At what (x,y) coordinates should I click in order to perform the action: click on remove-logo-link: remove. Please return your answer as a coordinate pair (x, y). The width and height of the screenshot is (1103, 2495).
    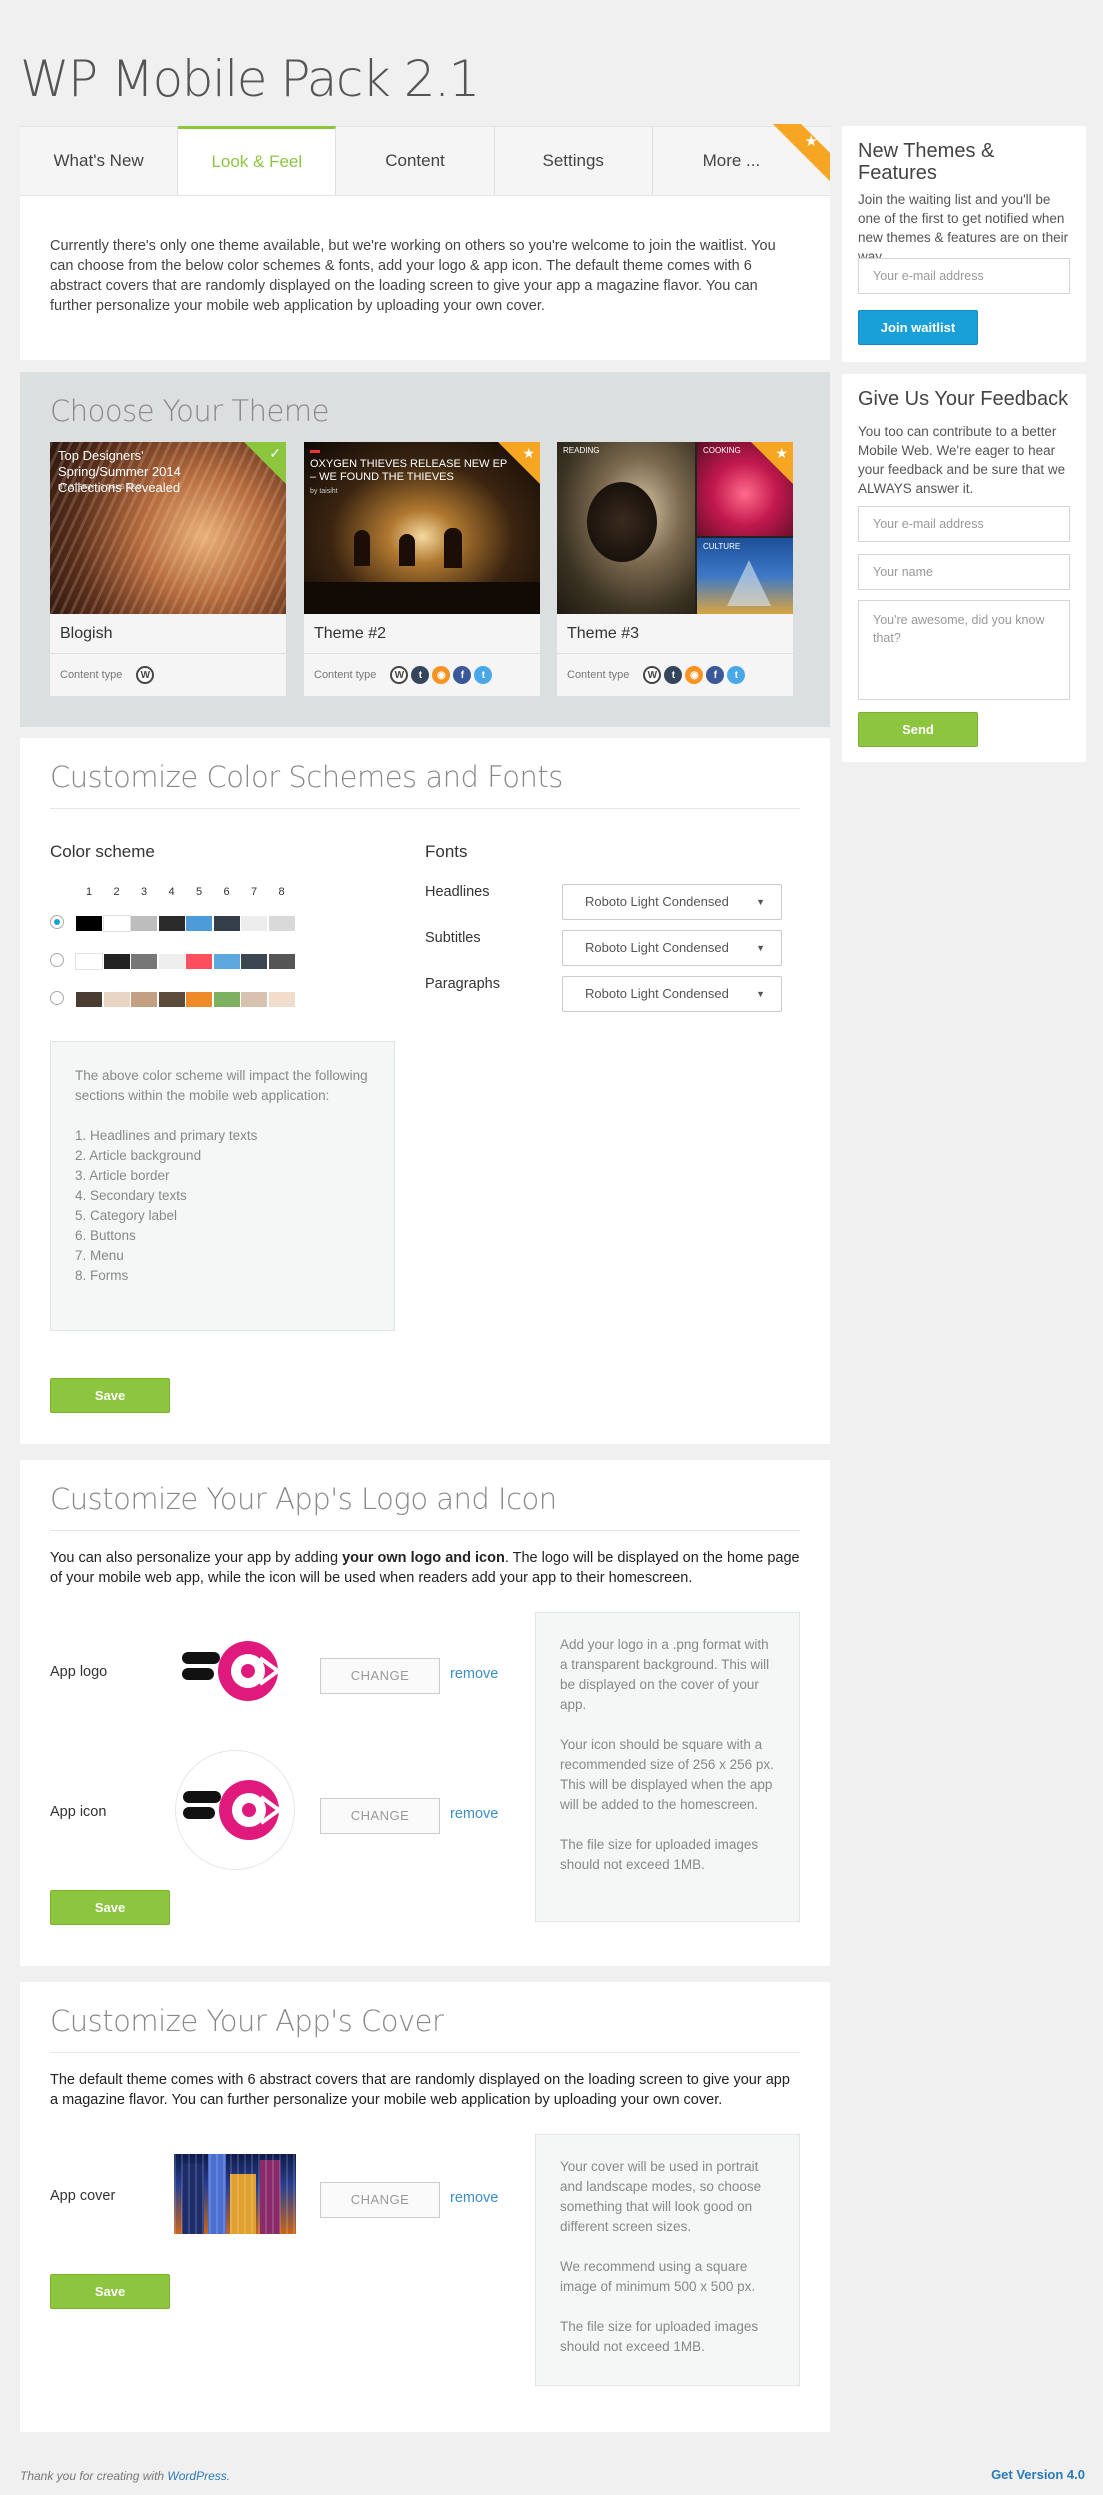
    Looking at the image, I should click on (474, 1674).